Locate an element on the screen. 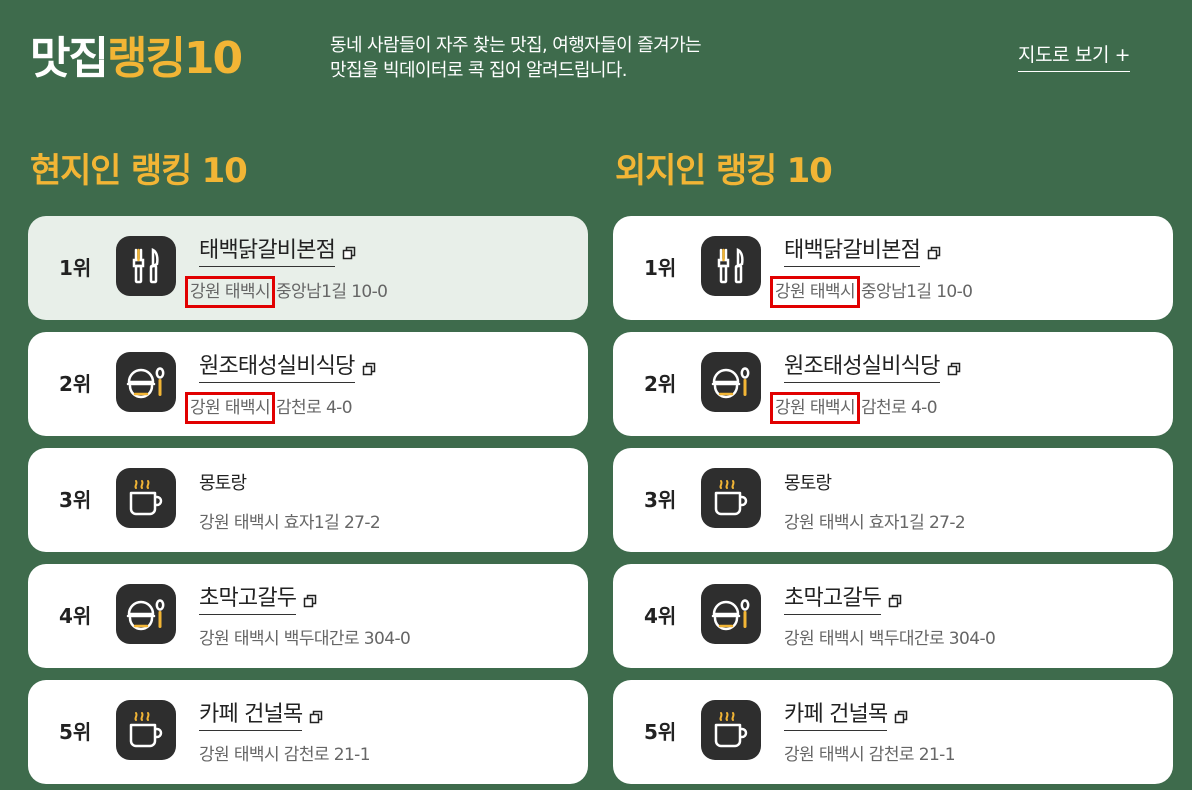 The width and height of the screenshot is (1192, 790). description-line-1: 동네 사람들이 자주 찾는 맛집, 여행자들이 즐겨가는 is located at coordinates (516, 45).